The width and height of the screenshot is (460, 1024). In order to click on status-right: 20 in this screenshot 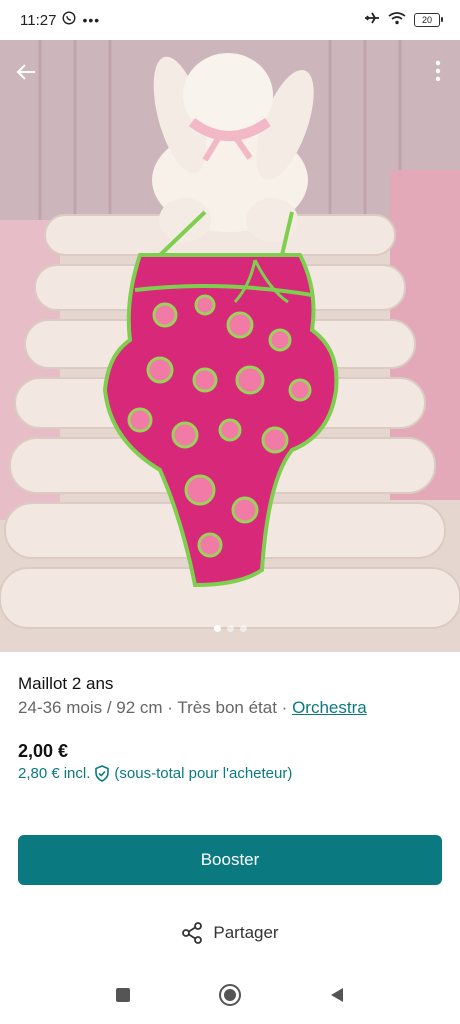, I will do `click(403, 20)`.